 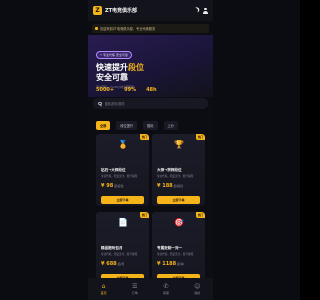 I want to click on brand-logo: Z, so click(x=97, y=10).